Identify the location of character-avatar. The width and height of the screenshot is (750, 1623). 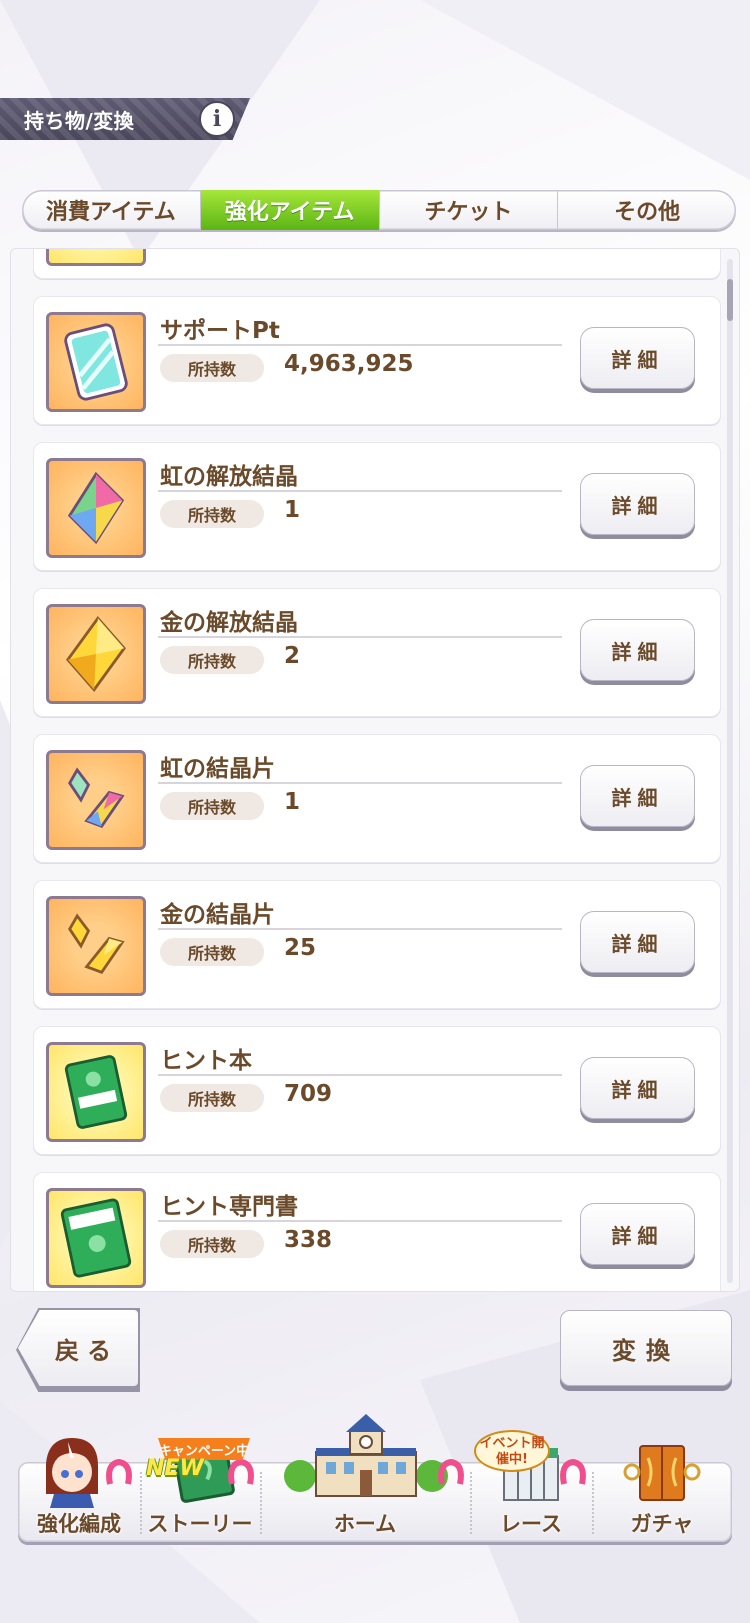
(72, 1473).